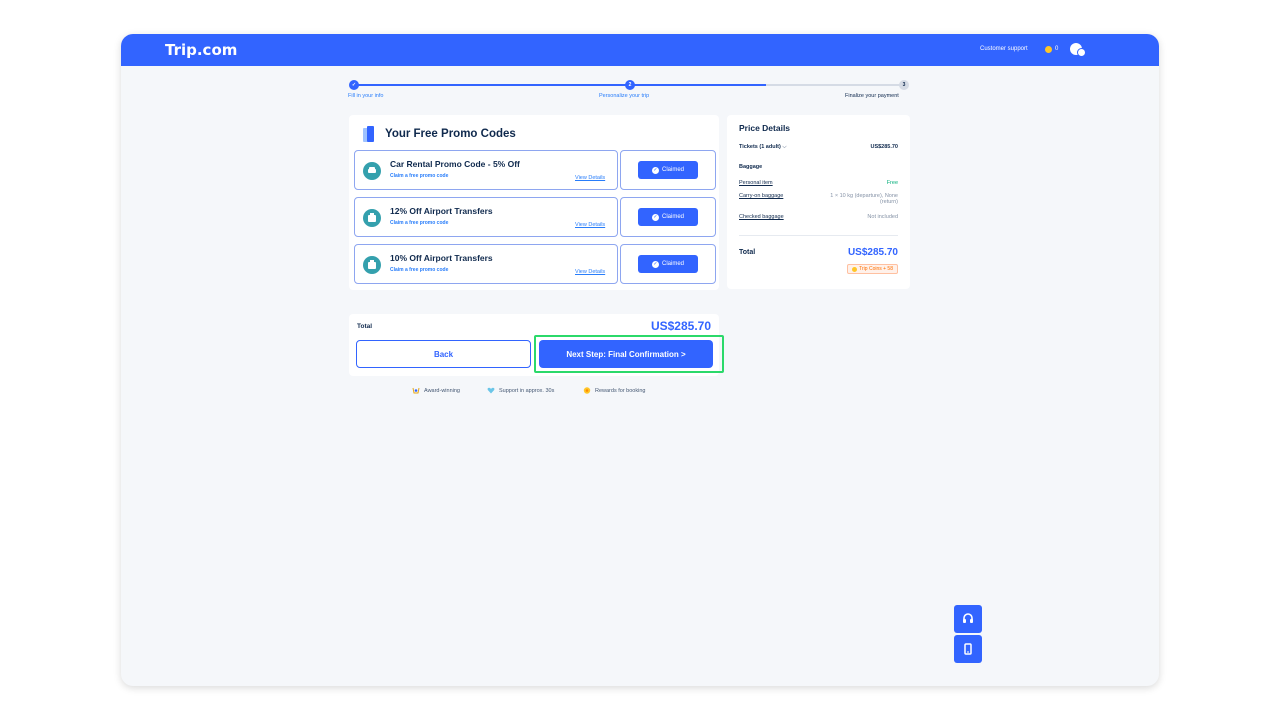 The width and height of the screenshot is (1280, 720). Describe the element at coordinates (761, 217) in the screenshot. I see `checked-baggage-label: Checked baggage` at that location.